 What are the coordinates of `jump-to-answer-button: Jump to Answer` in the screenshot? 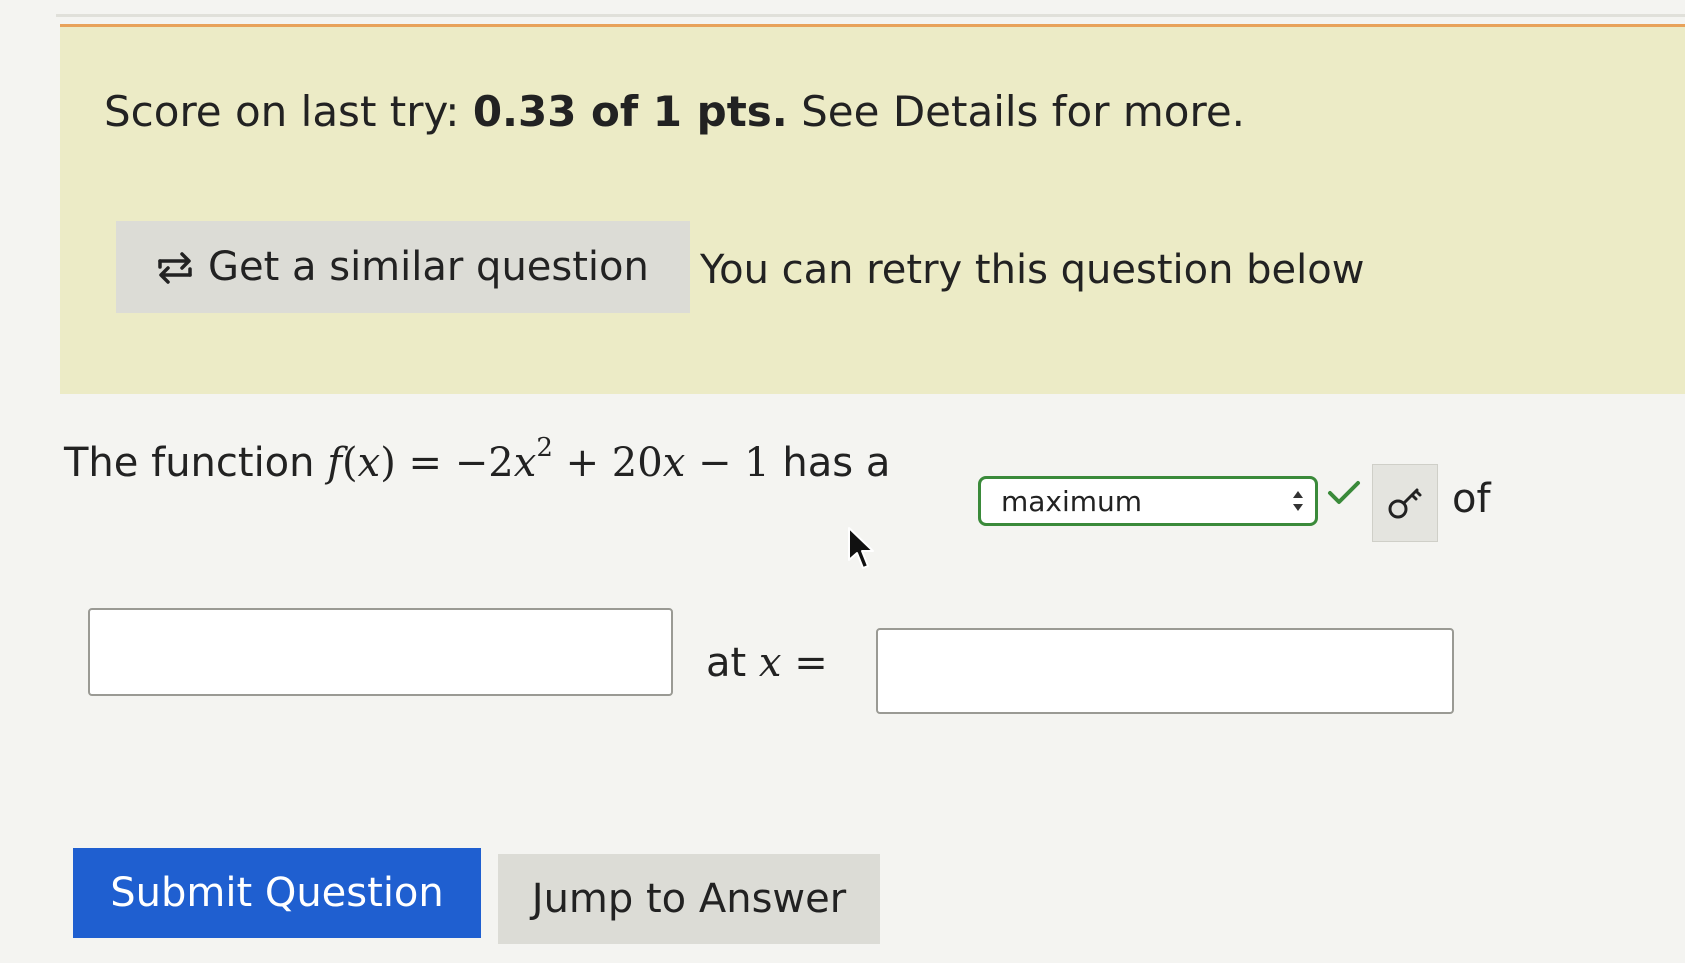 It's located at (689, 899).